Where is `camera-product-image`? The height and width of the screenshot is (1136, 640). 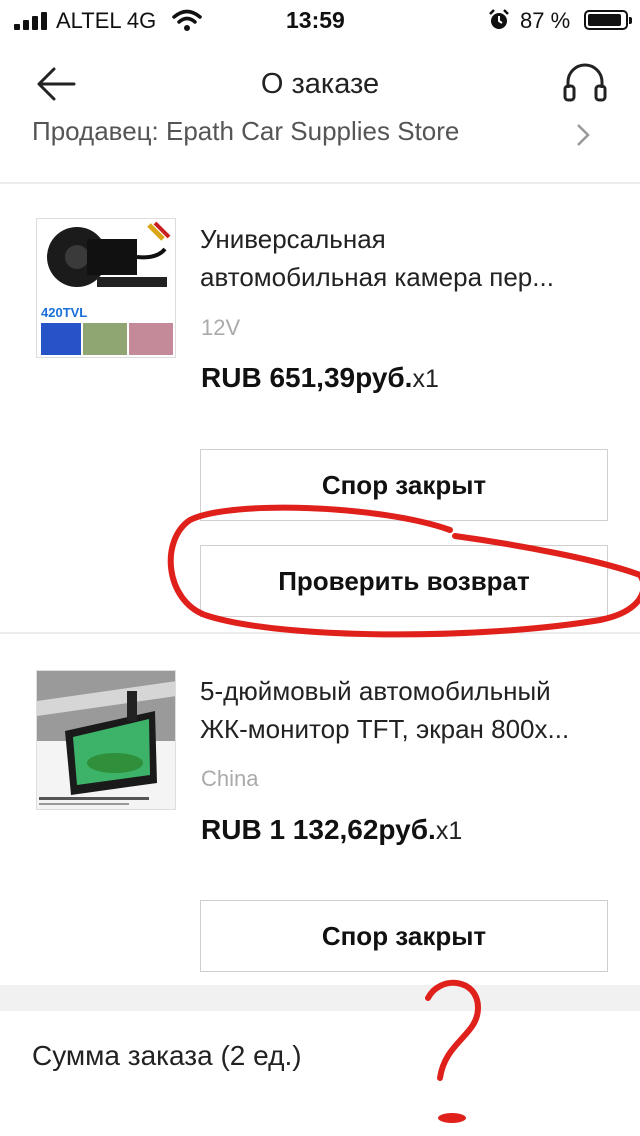
camera-product-image is located at coordinates (106, 288).